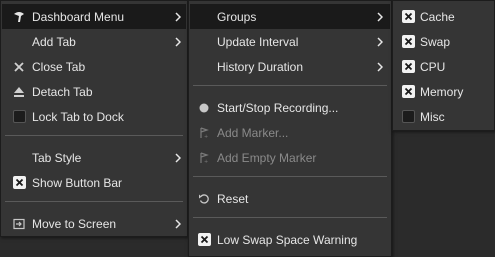 This screenshot has width=495, height=257. What do you see at coordinates (62, 91) in the screenshot?
I see `menu-item-label: Detach Tab` at bounding box center [62, 91].